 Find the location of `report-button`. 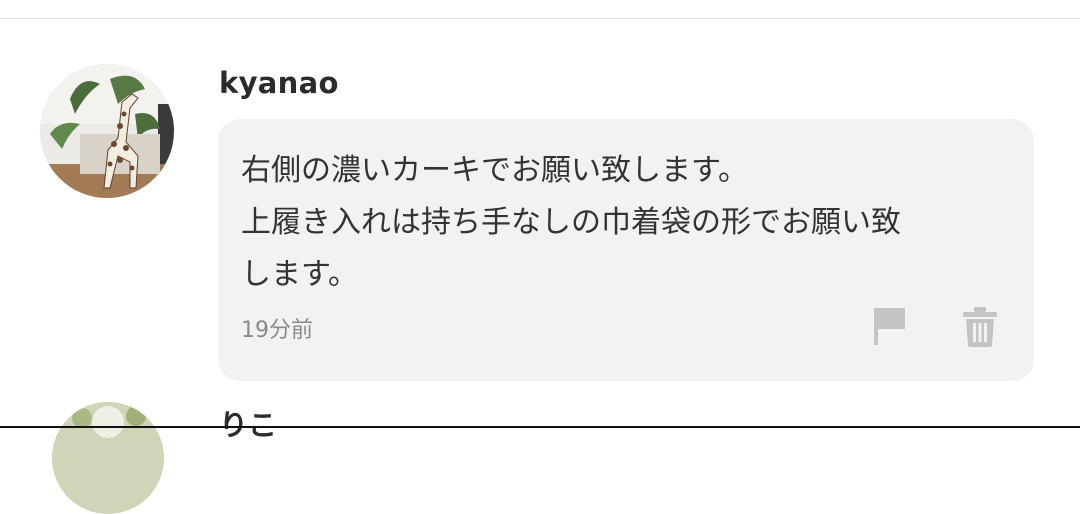

report-button is located at coordinates (891, 326).